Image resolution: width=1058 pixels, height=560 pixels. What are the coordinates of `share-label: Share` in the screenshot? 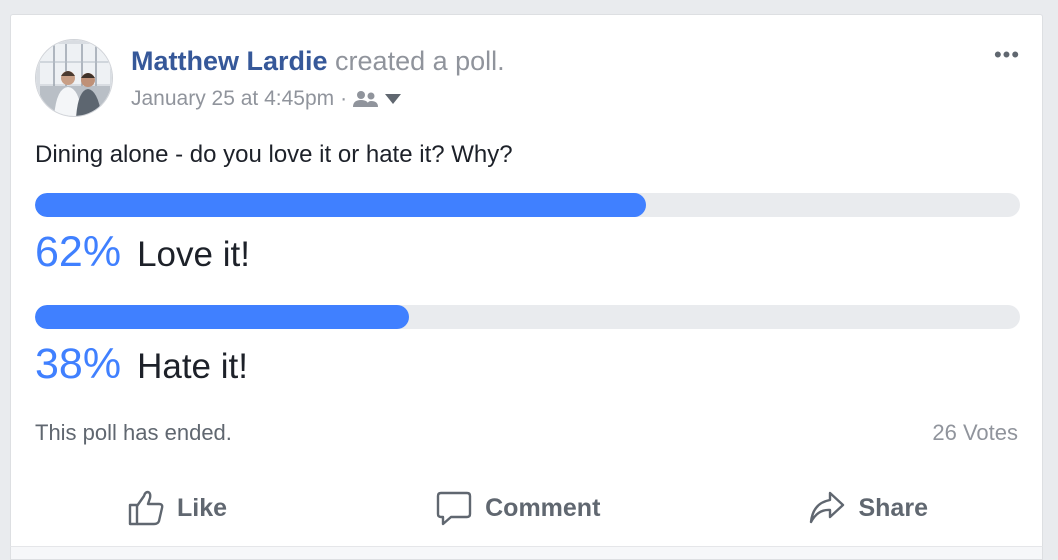 It's located at (893, 507).